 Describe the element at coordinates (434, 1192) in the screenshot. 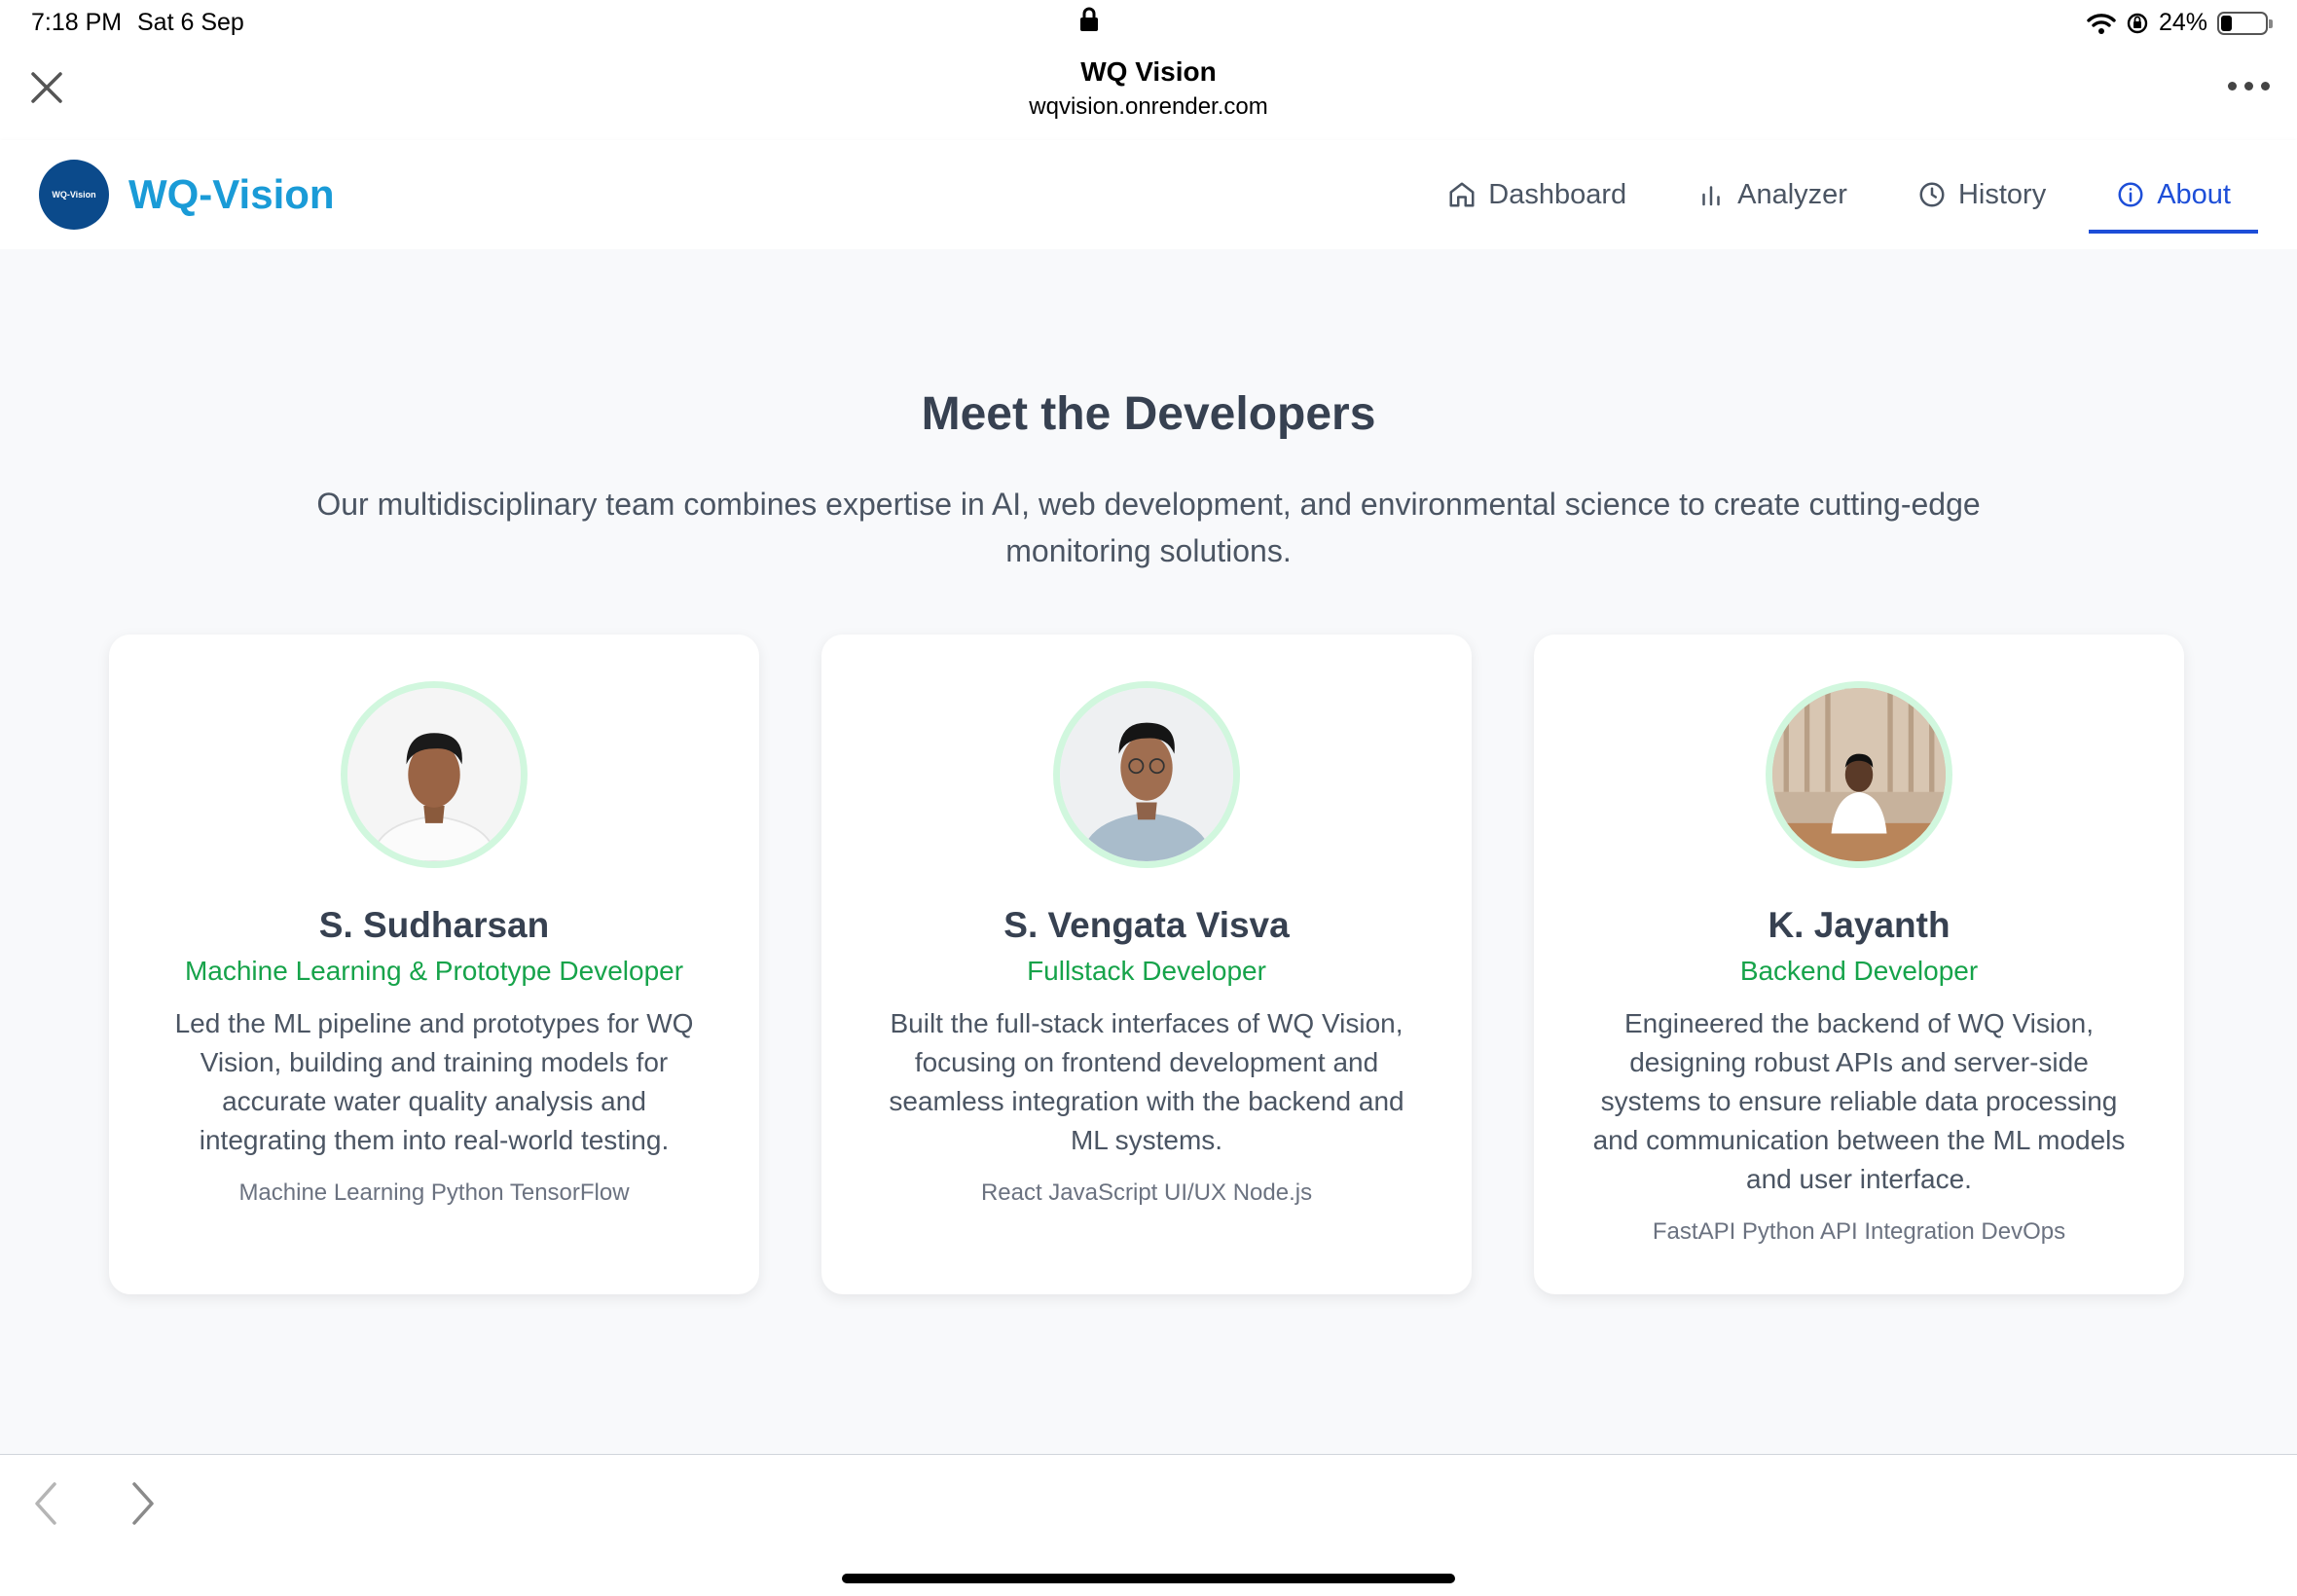

I see `developer-skills: Machine Learning Python TensorFlow` at that location.